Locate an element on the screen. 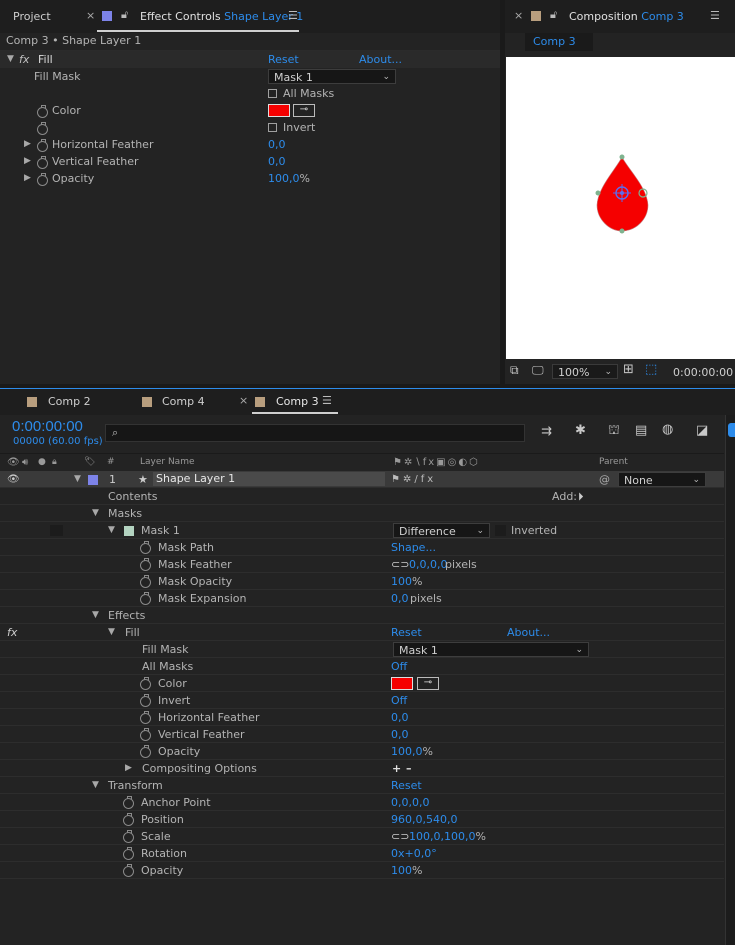 Image resolution: width=735 pixels, height=945 pixels. transform-reset-link: Reset is located at coordinates (406, 785).